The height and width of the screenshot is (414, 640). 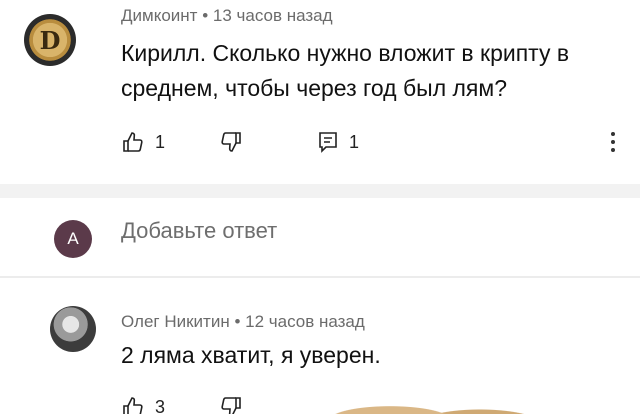 What do you see at coordinates (272, 15) in the screenshot?
I see `comment-time: 13 часов назад` at bounding box center [272, 15].